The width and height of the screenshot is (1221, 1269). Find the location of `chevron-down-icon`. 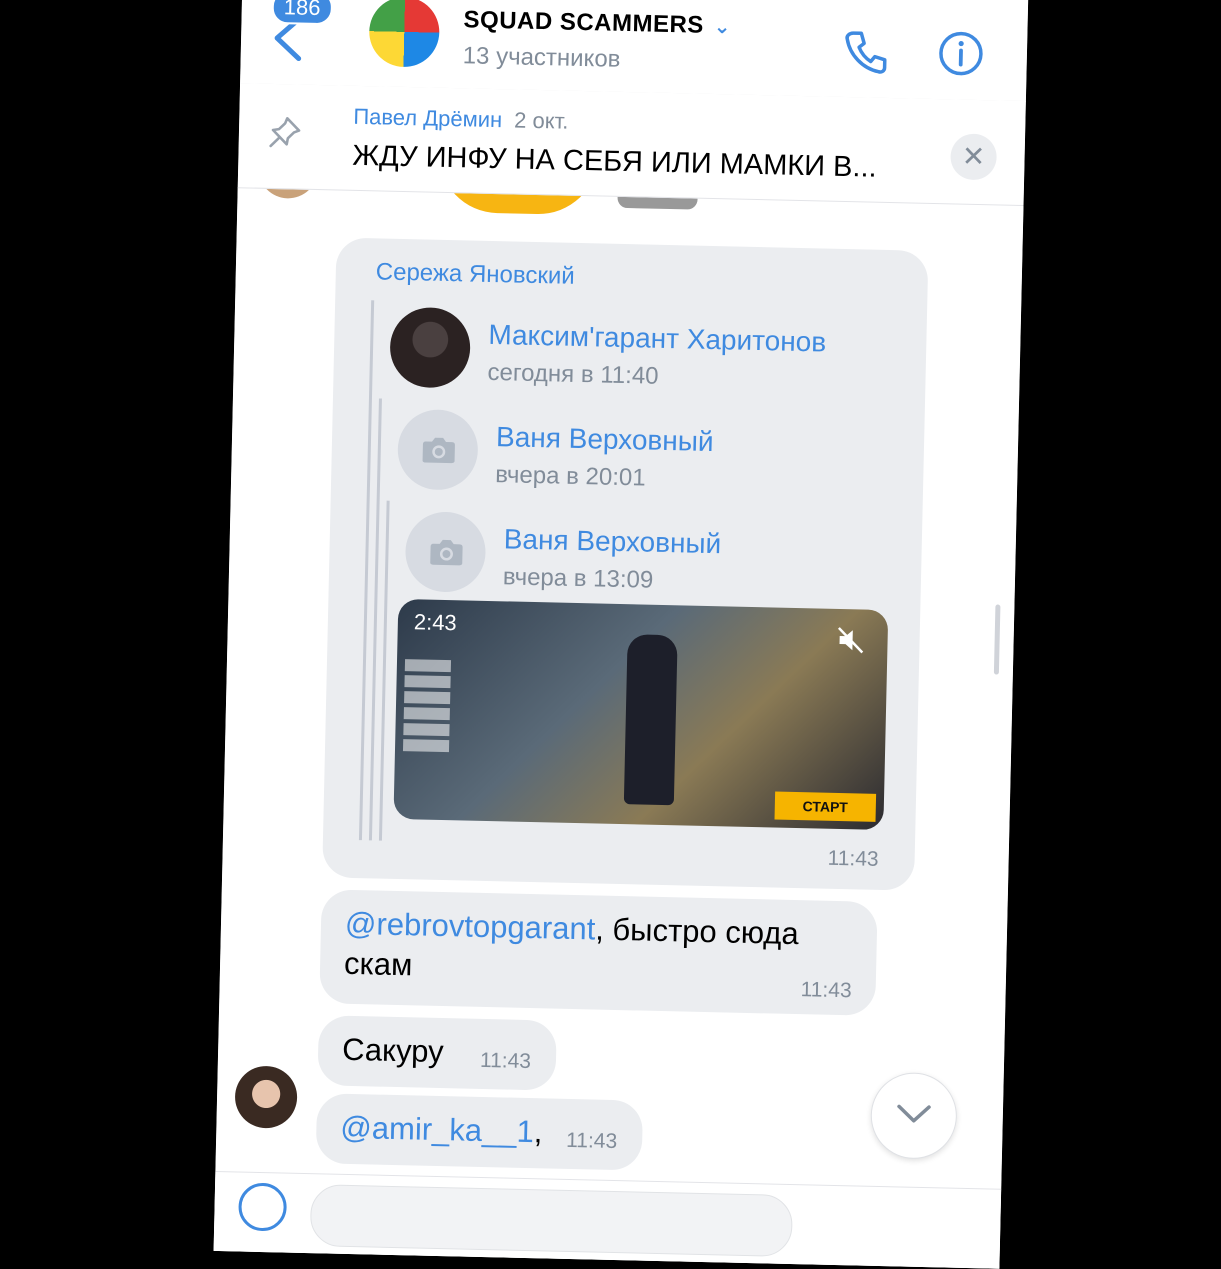

chevron-down-icon is located at coordinates (914, 1114).